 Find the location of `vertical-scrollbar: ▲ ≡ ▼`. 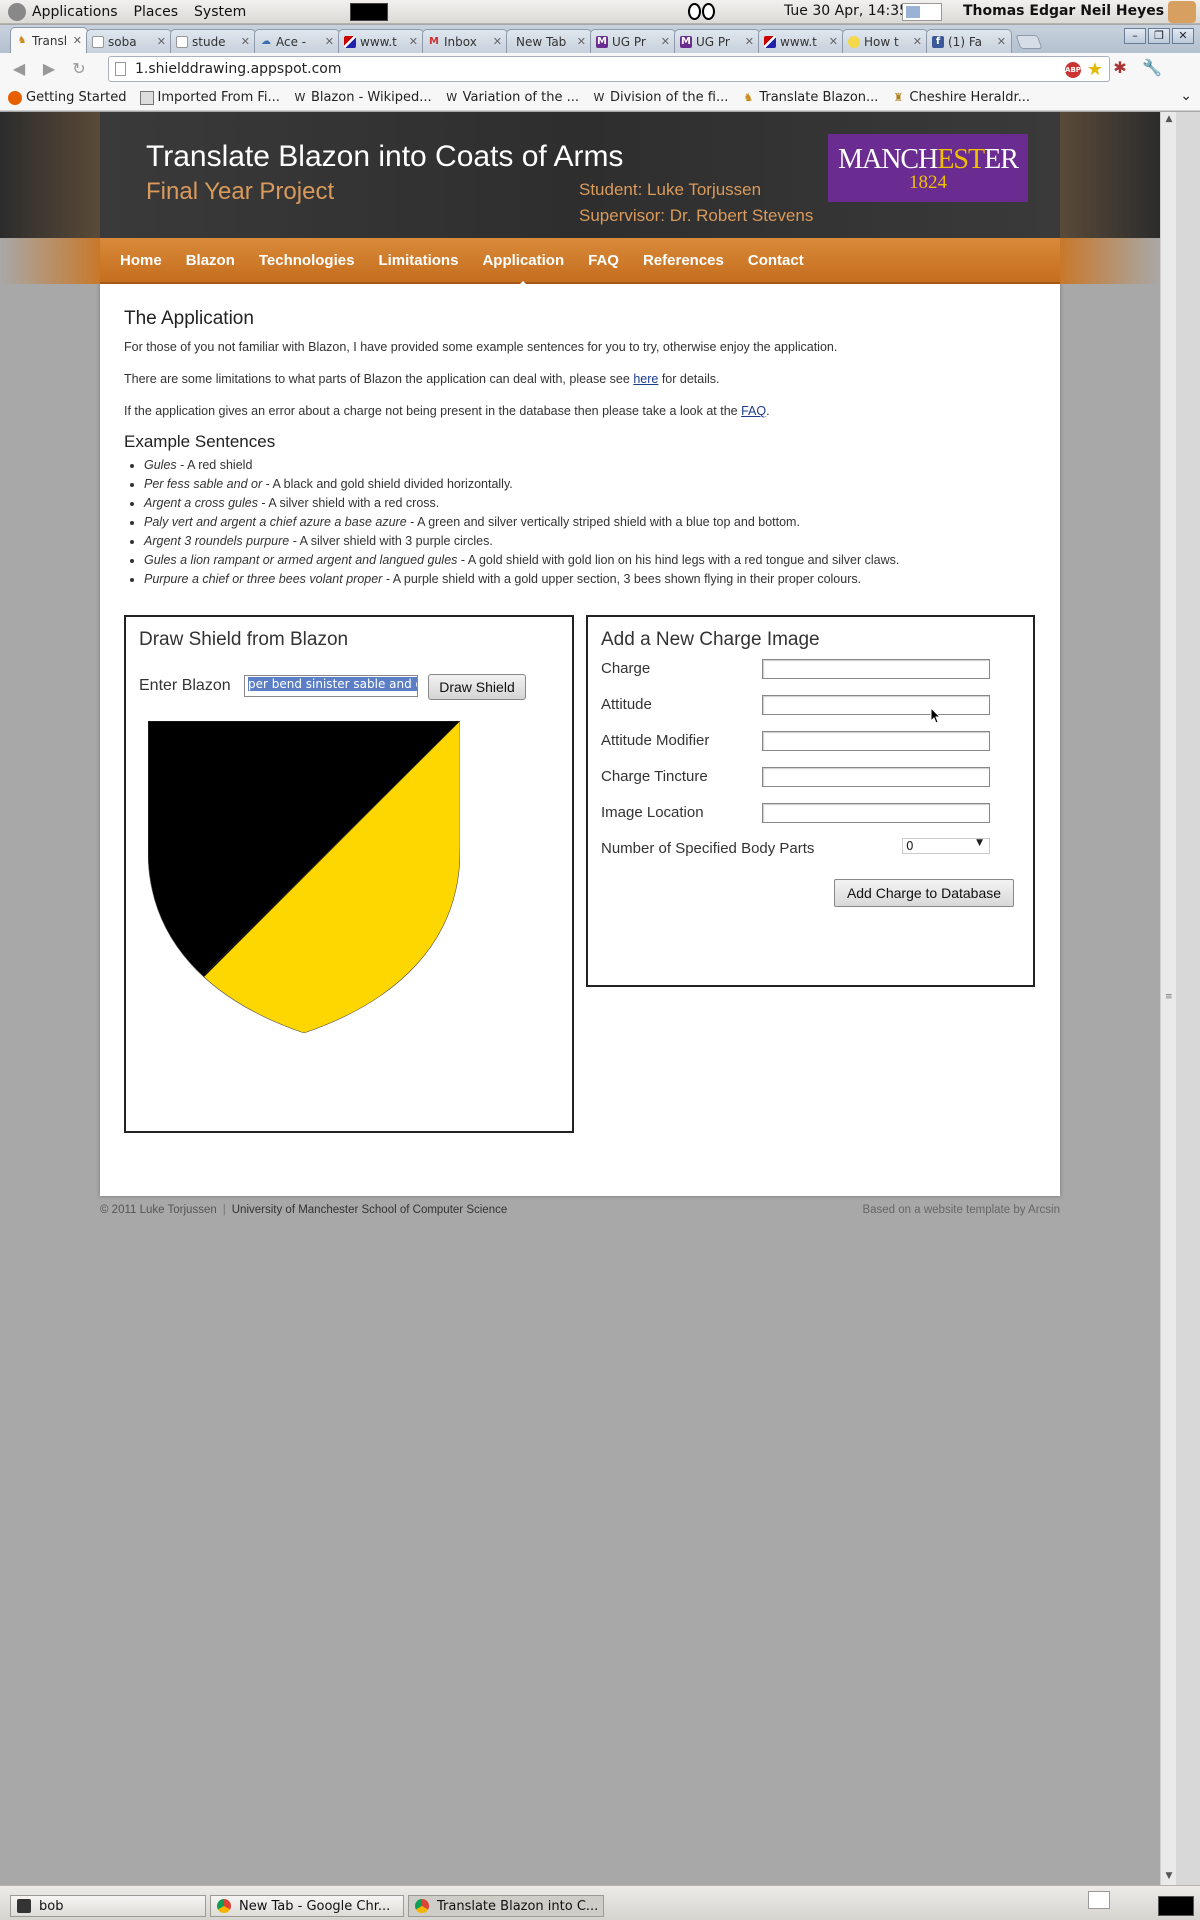

vertical-scrollbar: ▲ ≡ ▼ is located at coordinates (1168, 998).